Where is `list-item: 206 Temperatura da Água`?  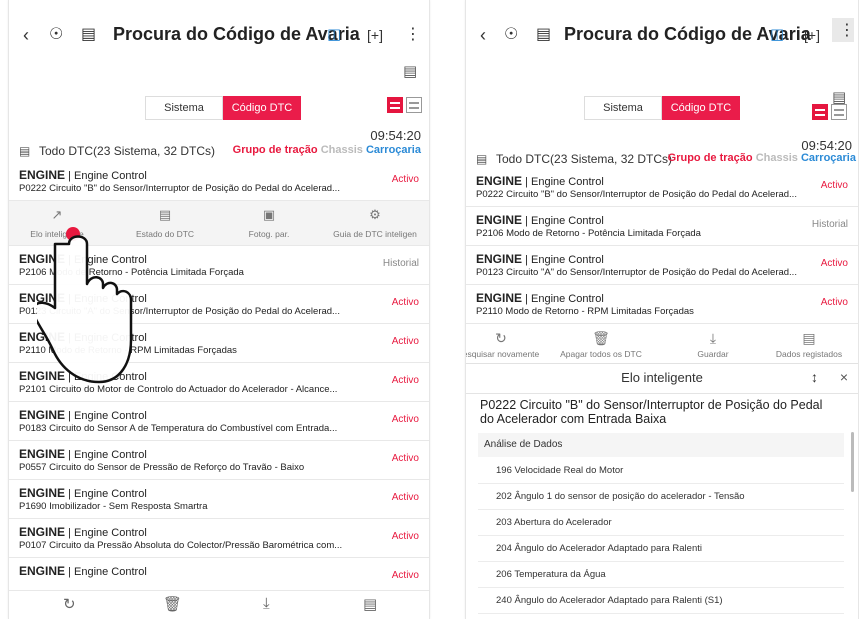
list-item: 206 Temperatura da Água is located at coordinates (661, 575).